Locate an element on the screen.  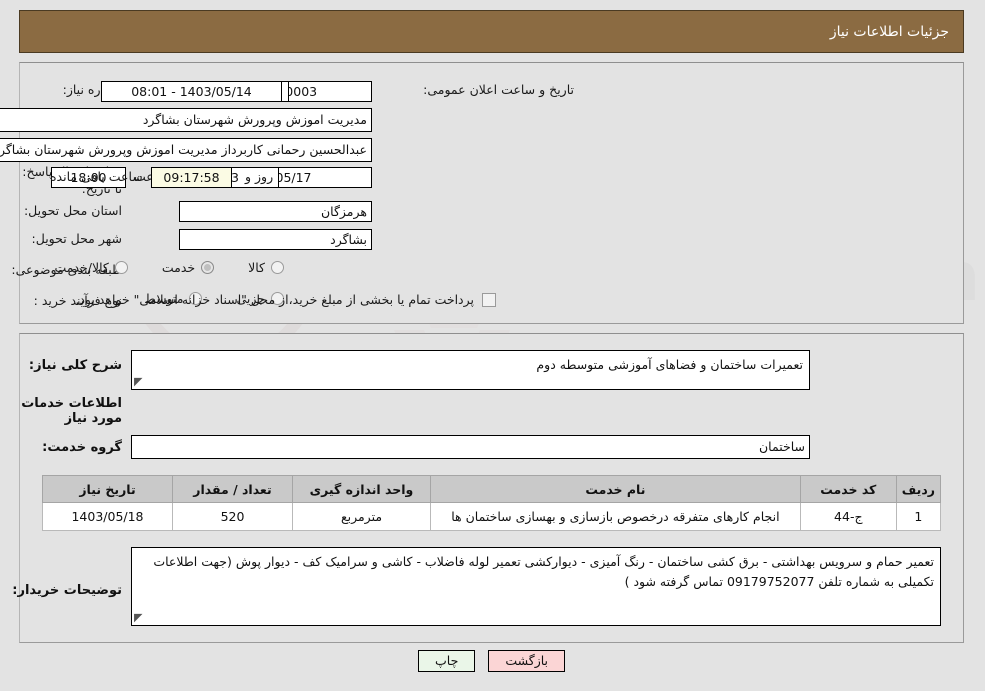
countdown-timer: 09:17:58 is located at coordinates (192, 177).